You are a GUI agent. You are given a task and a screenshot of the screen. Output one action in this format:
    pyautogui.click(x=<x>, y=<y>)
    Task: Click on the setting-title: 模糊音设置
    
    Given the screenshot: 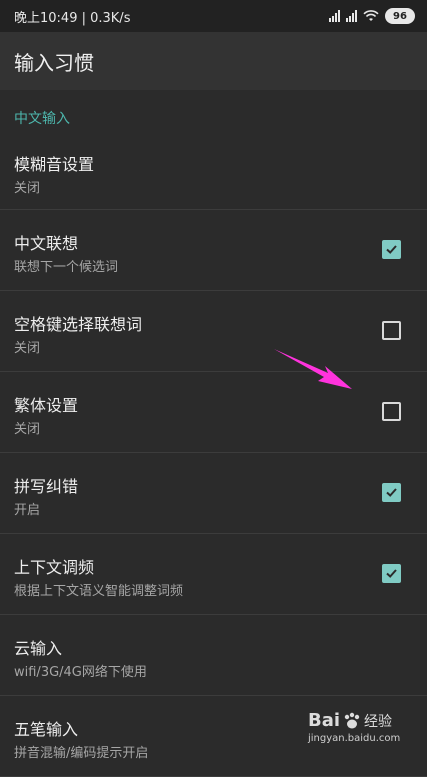 What is the action you would take?
    pyautogui.click(x=54, y=164)
    